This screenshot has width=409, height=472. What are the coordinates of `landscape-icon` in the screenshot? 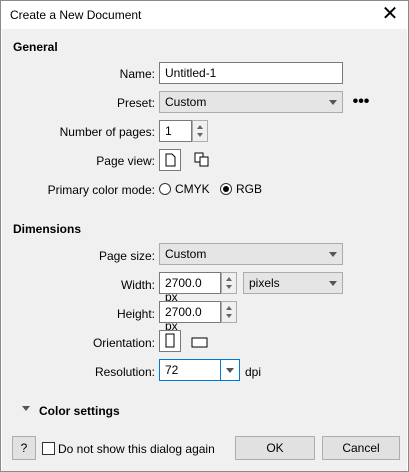 It's located at (199, 342).